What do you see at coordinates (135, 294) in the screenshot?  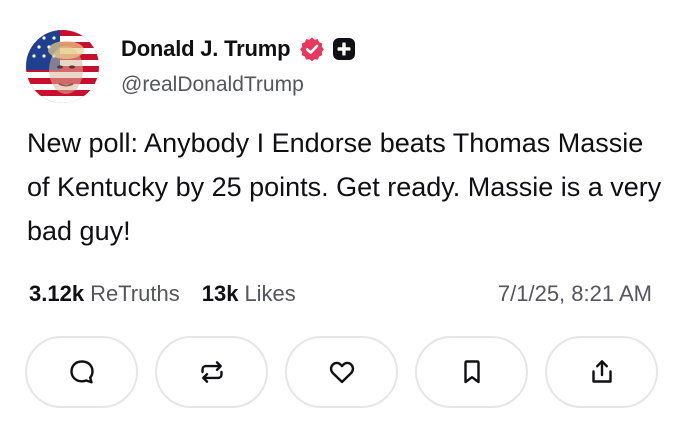 I see `retruths-label: ReTruths` at bounding box center [135, 294].